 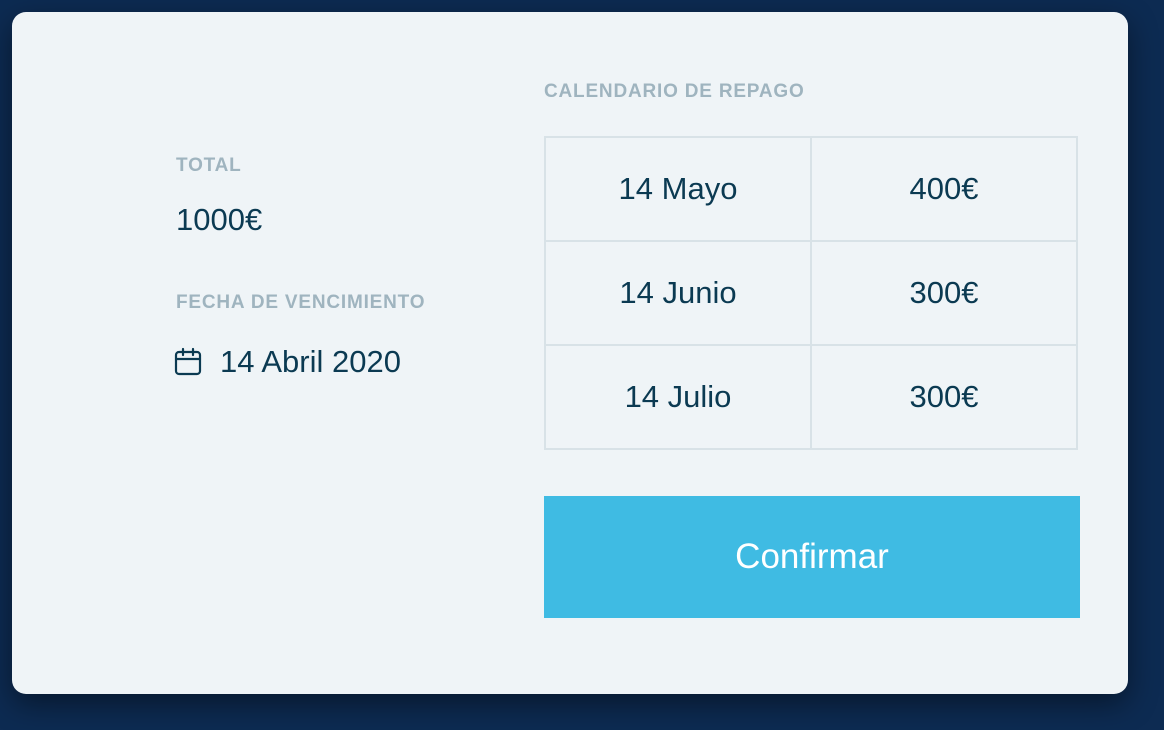 What do you see at coordinates (674, 91) in the screenshot?
I see `schedule-title: CALENDARIO DE REPAGO` at bounding box center [674, 91].